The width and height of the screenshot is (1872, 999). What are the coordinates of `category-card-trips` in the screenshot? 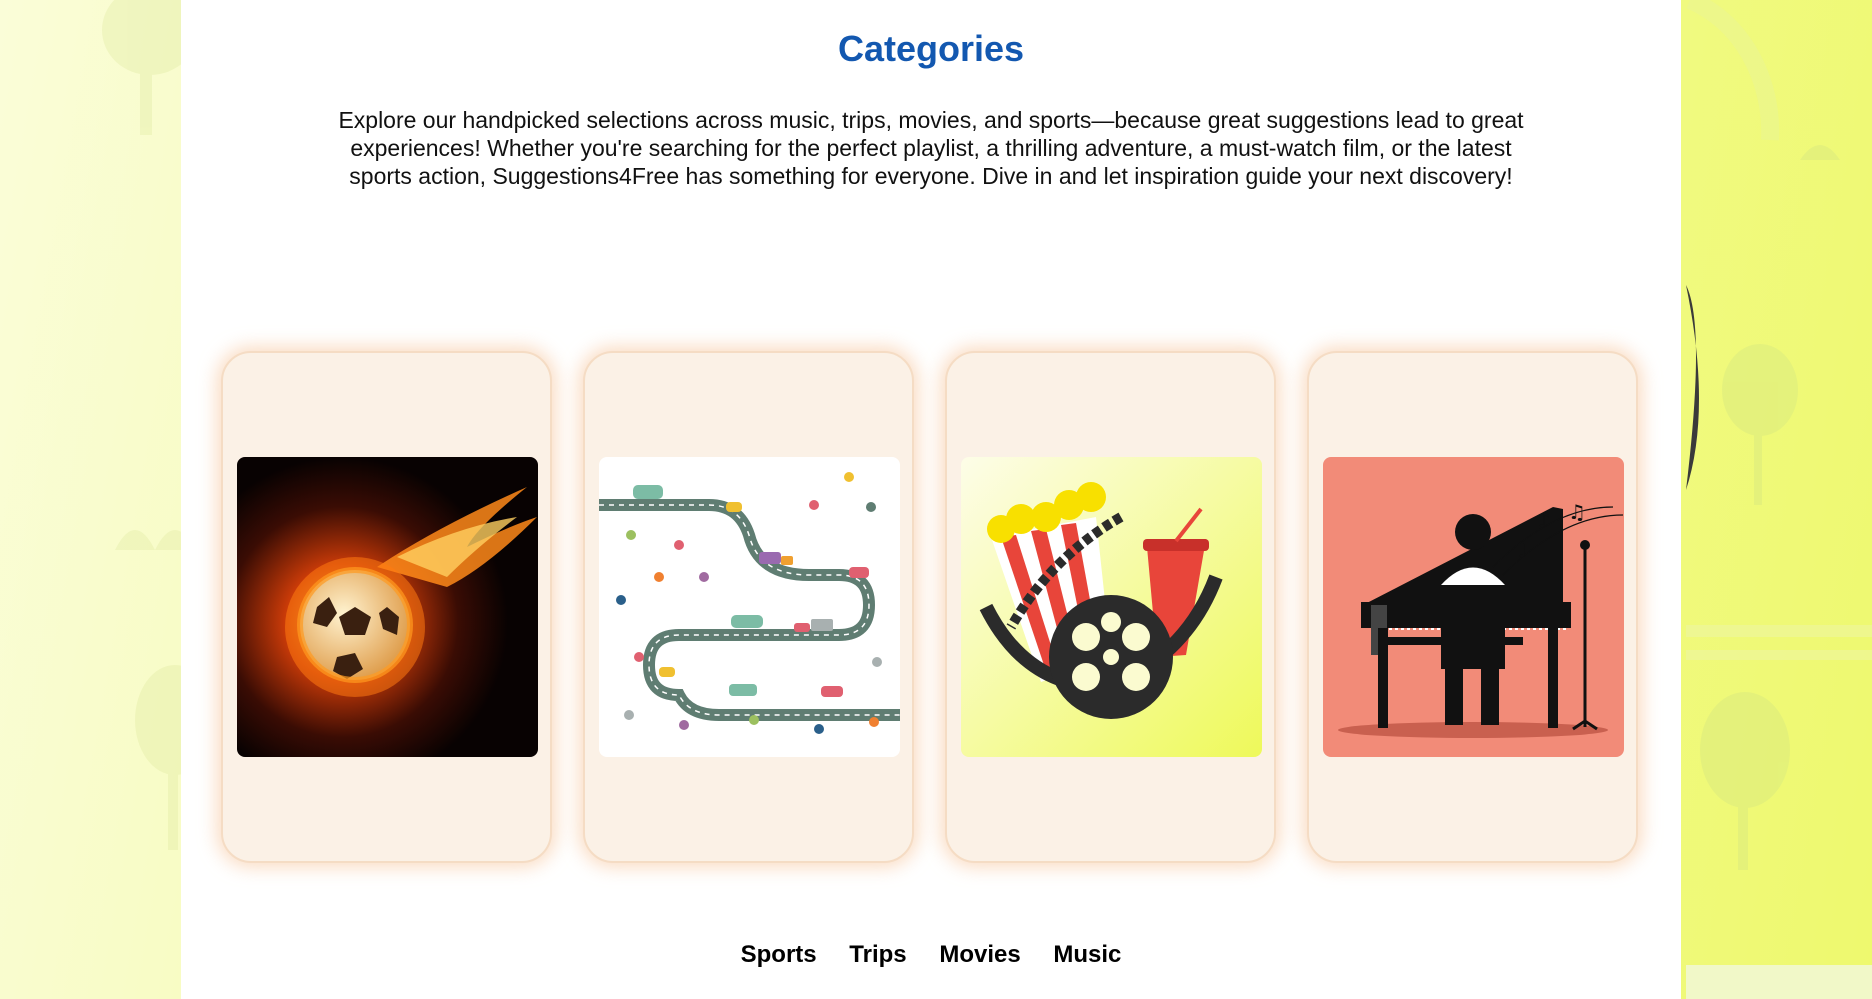 It's located at (748, 607).